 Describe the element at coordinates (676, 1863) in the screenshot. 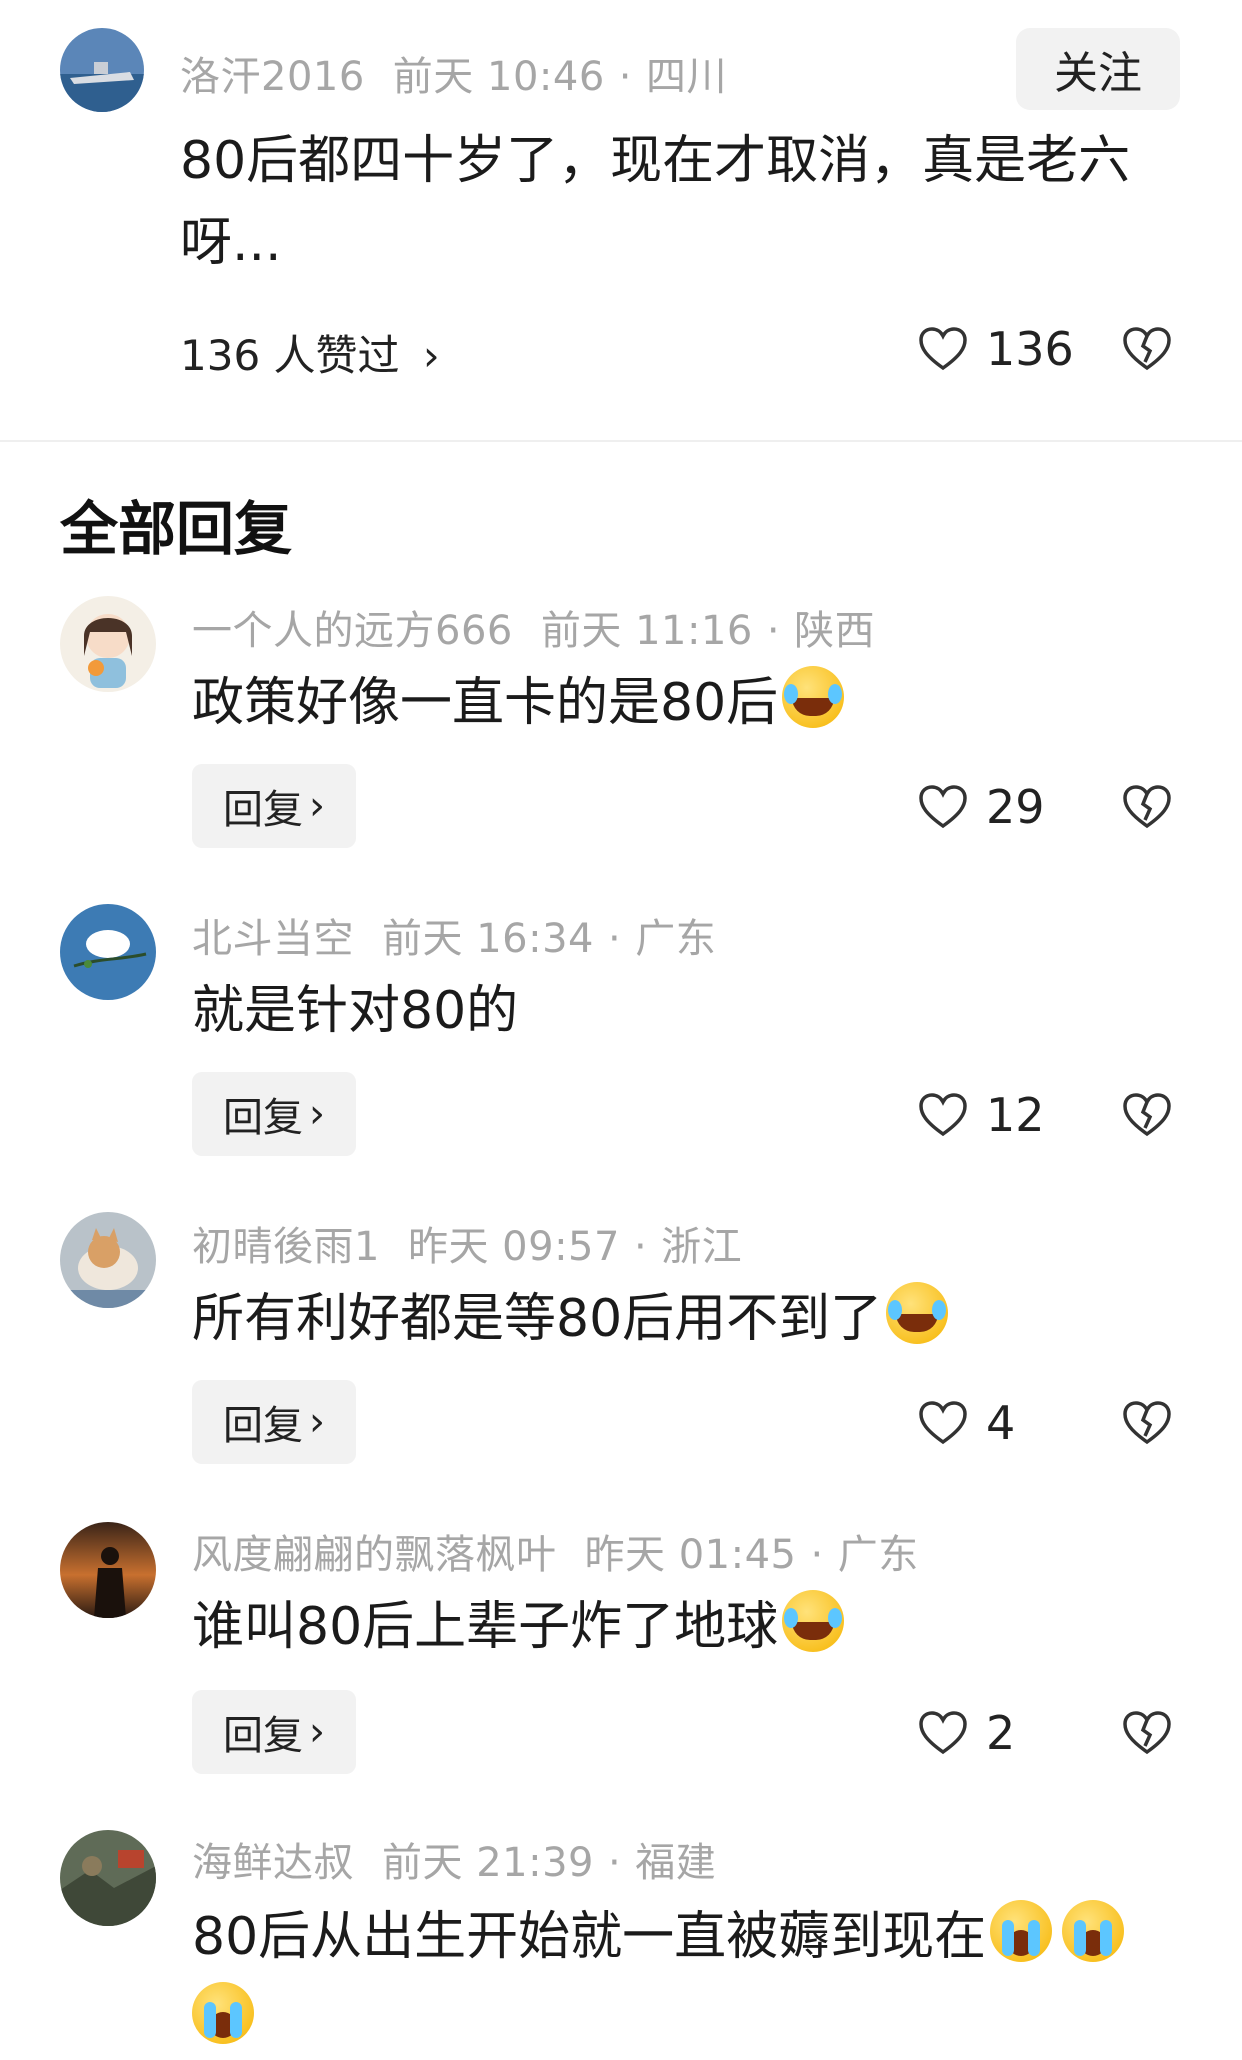

I see `location: 福建` at that location.